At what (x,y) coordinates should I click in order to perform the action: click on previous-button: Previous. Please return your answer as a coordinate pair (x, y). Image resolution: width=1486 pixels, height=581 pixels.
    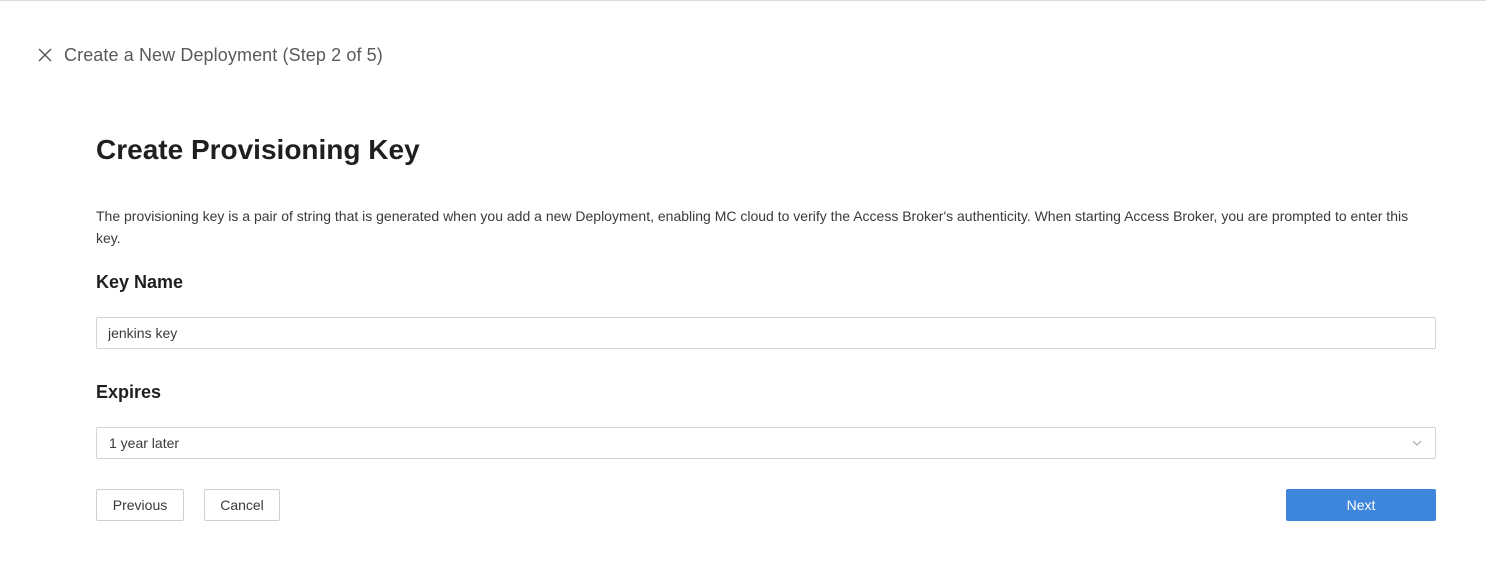
    Looking at the image, I should click on (140, 505).